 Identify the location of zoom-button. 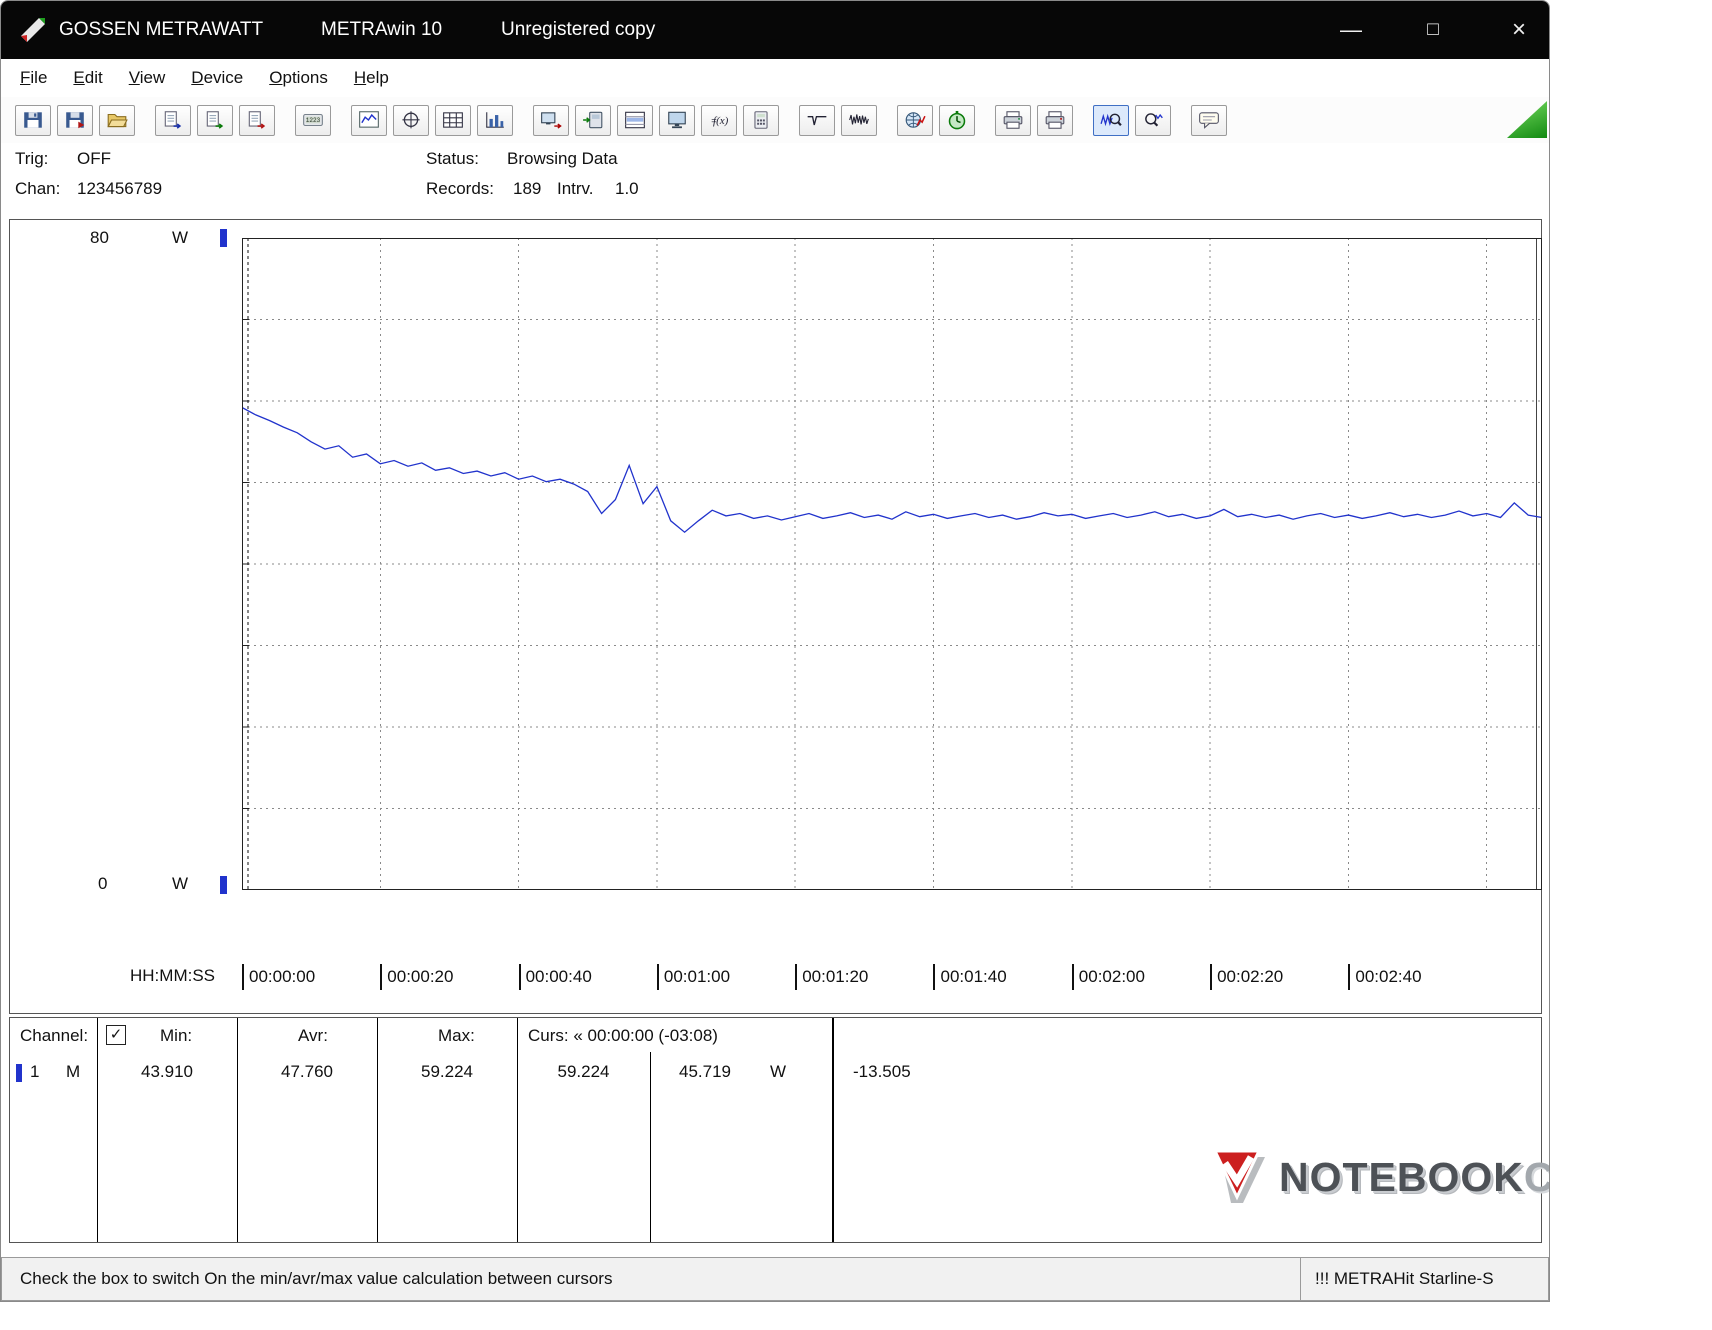
(1153, 120).